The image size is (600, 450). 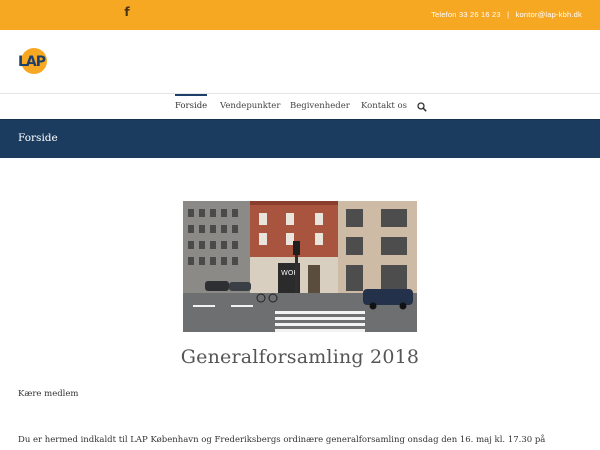 What do you see at coordinates (191, 106) in the screenshot?
I see `nav-item-forside: Forside` at bounding box center [191, 106].